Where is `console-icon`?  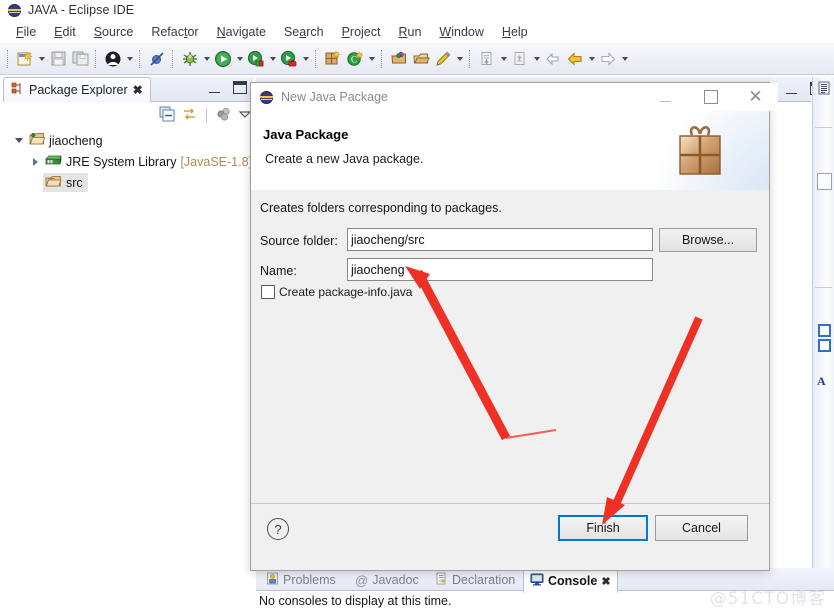
console-icon is located at coordinates (537, 581).